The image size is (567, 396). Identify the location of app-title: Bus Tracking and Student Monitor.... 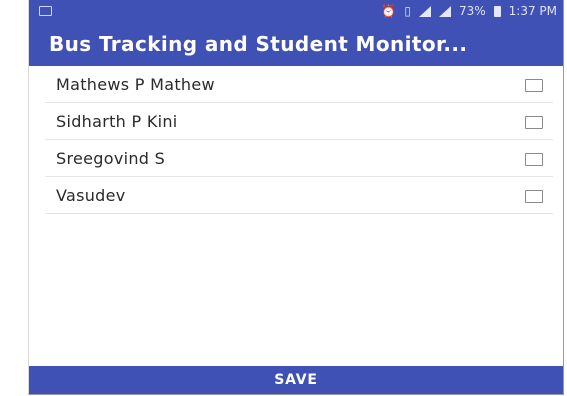
(258, 44).